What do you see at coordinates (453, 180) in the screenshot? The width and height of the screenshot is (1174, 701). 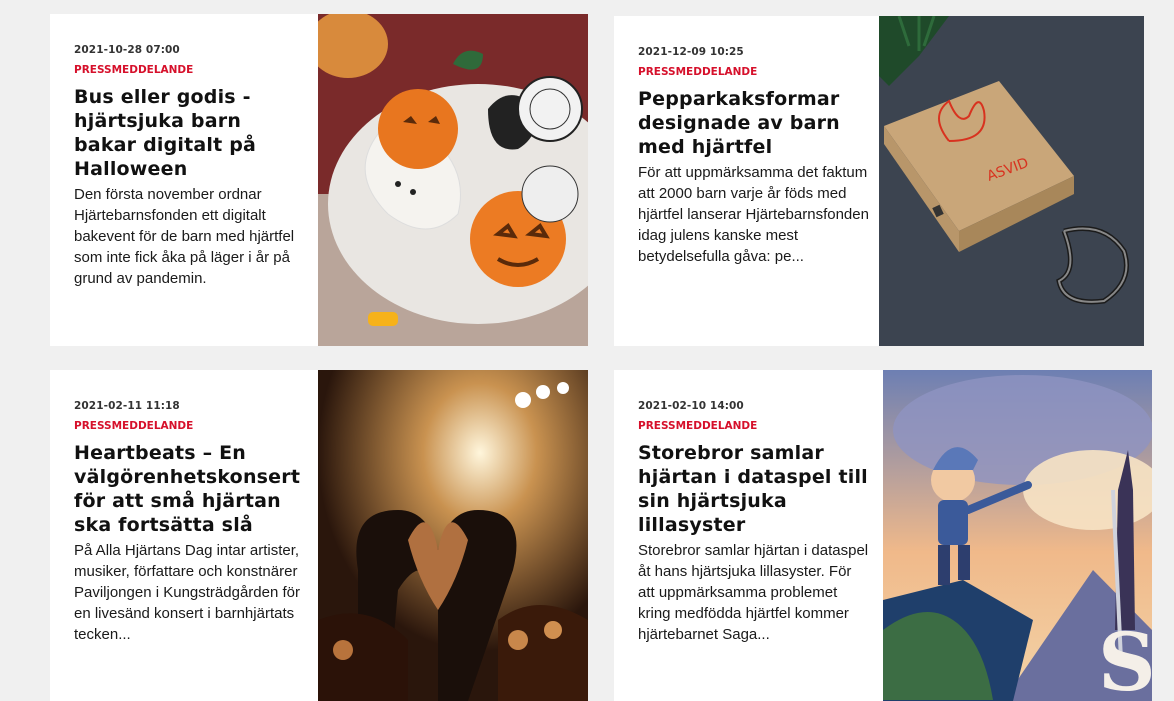 I see `halloween-cookies-photo` at bounding box center [453, 180].